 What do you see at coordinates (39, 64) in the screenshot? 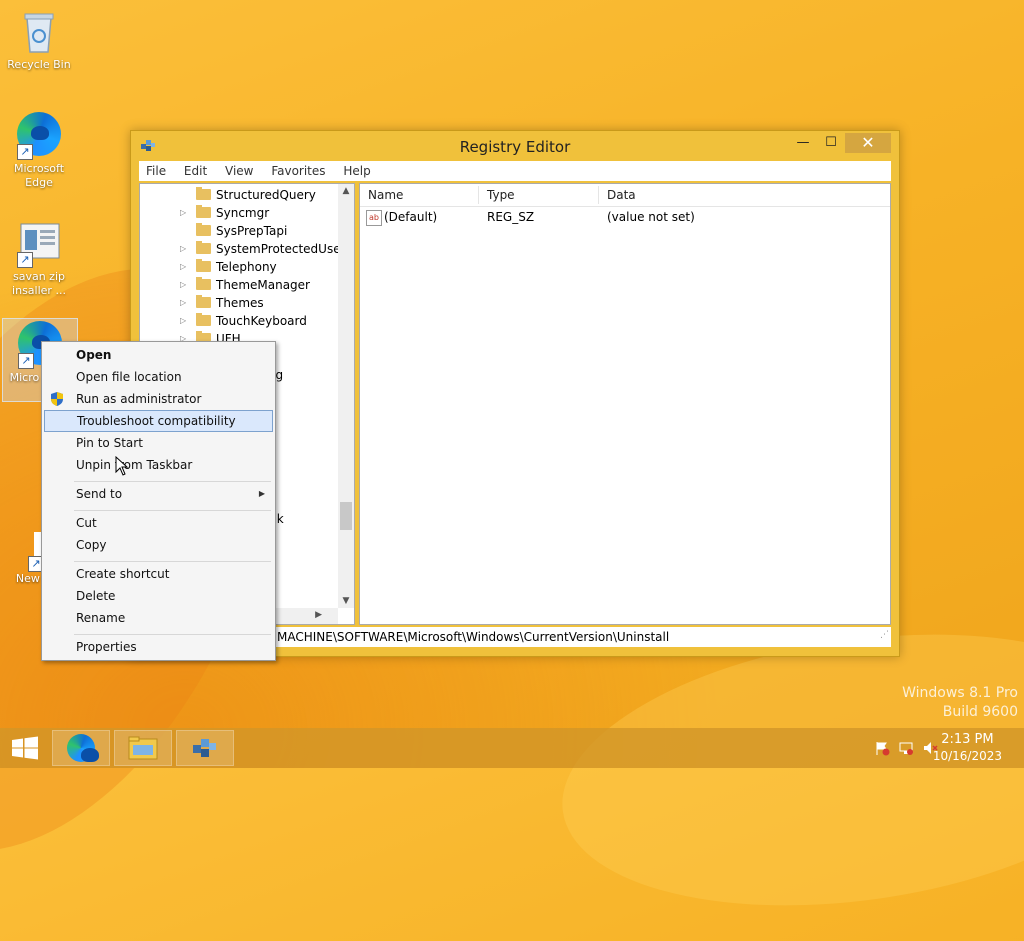
I see `desktop-icon-label: Recycle Bin` at bounding box center [39, 64].